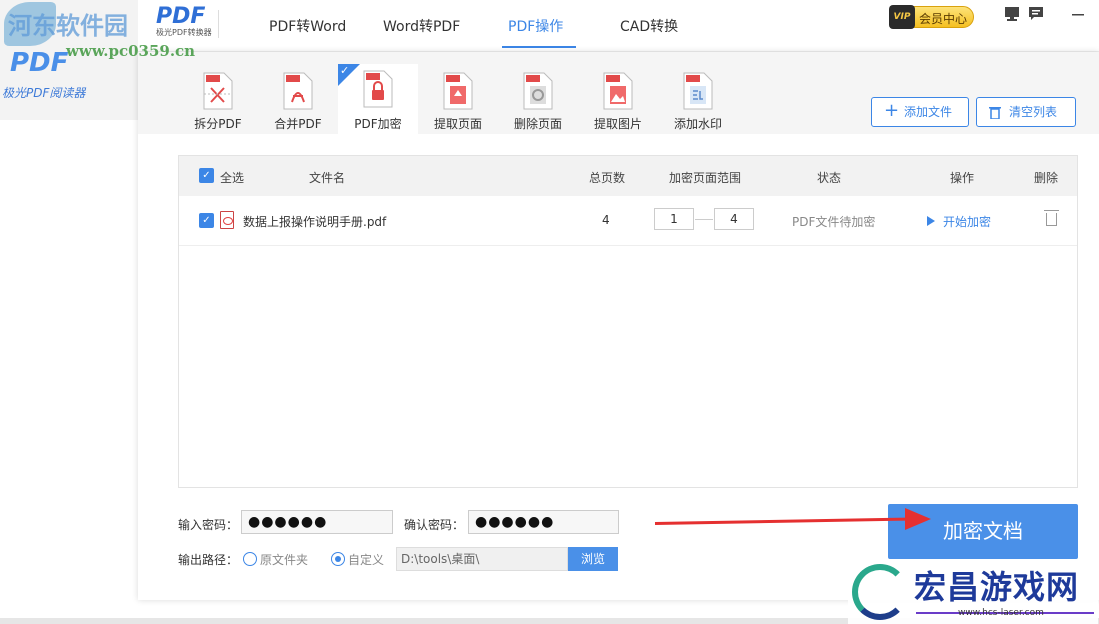  What do you see at coordinates (705, 178) in the screenshot?
I see `header-range: 加密页面范围` at bounding box center [705, 178].